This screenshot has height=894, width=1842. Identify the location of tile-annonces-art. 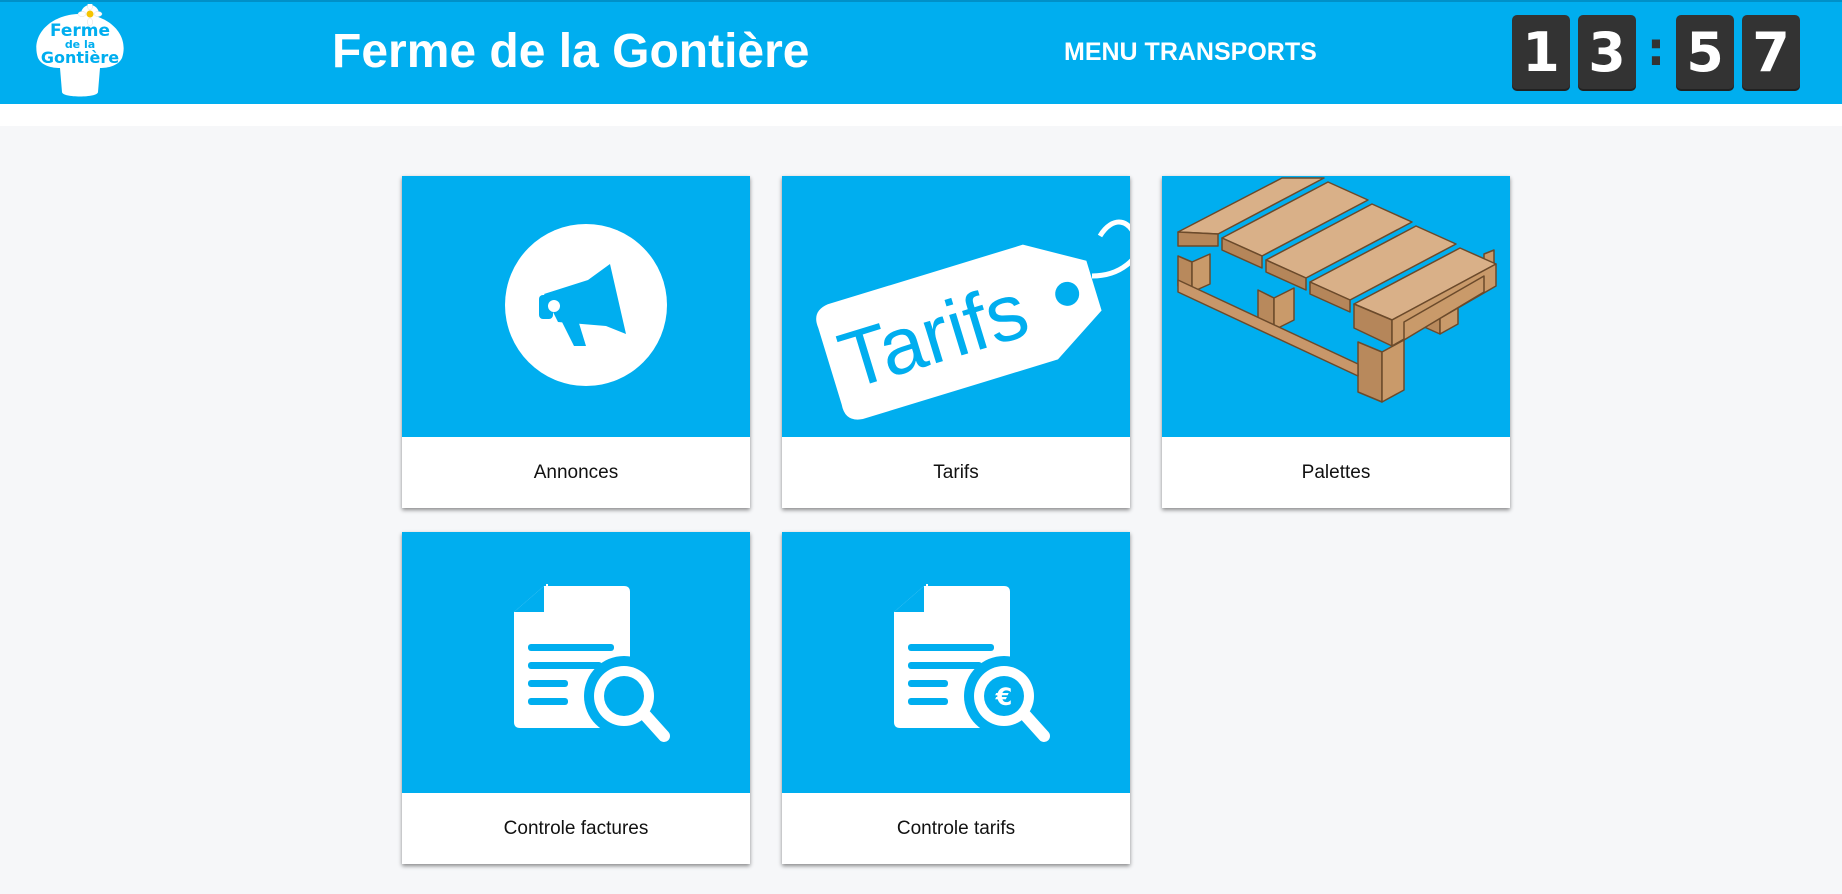
(576, 306).